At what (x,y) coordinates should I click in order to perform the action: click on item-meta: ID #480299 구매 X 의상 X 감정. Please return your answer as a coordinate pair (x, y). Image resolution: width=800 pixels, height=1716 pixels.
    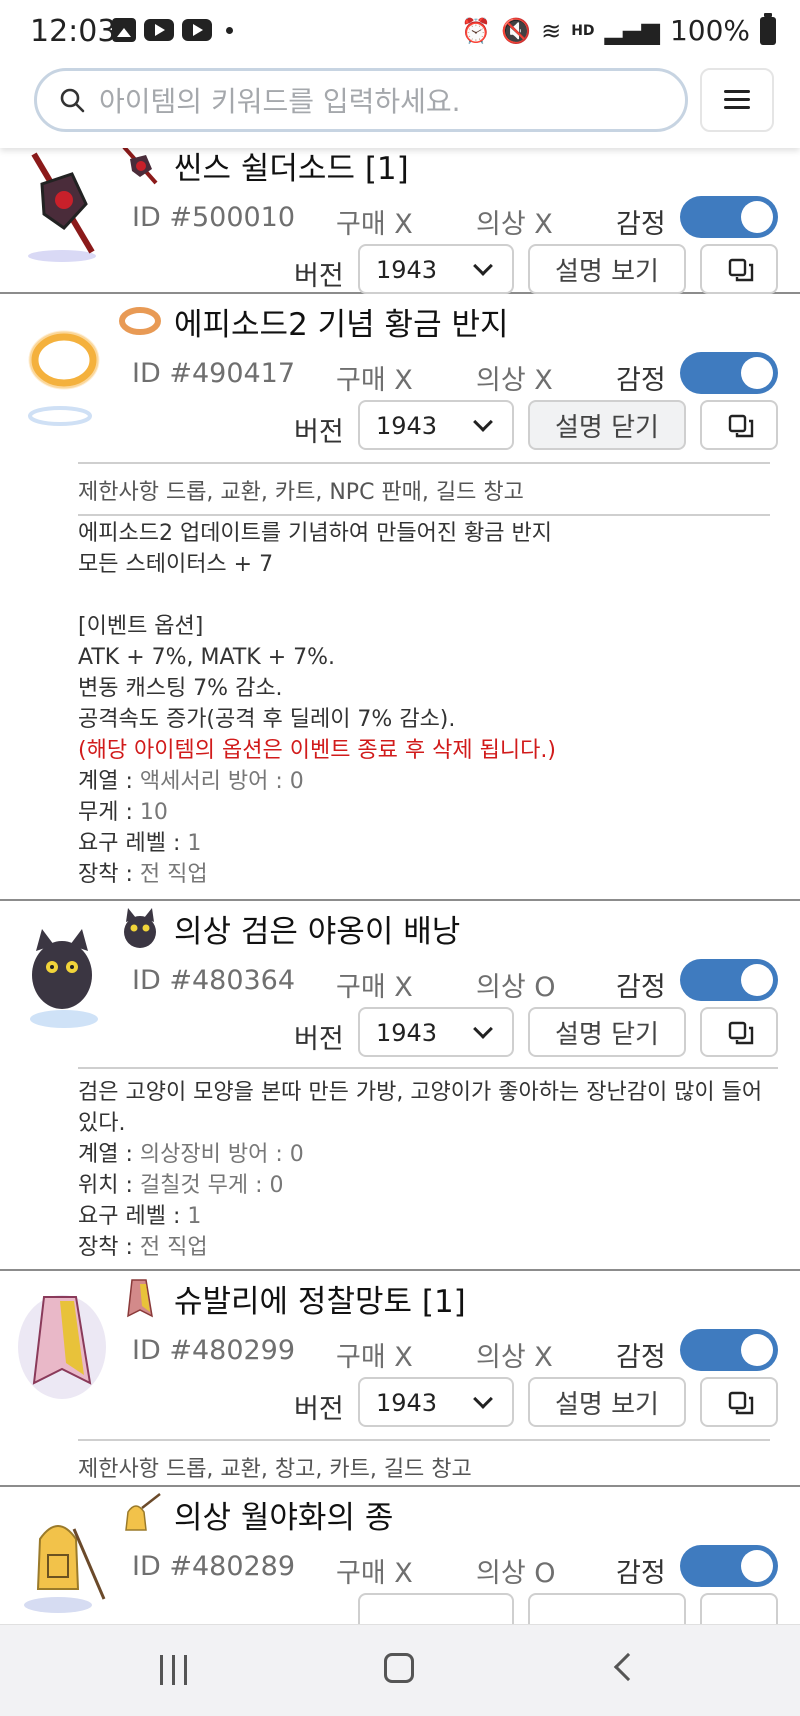
    Looking at the image, I should click on (457, 1351).